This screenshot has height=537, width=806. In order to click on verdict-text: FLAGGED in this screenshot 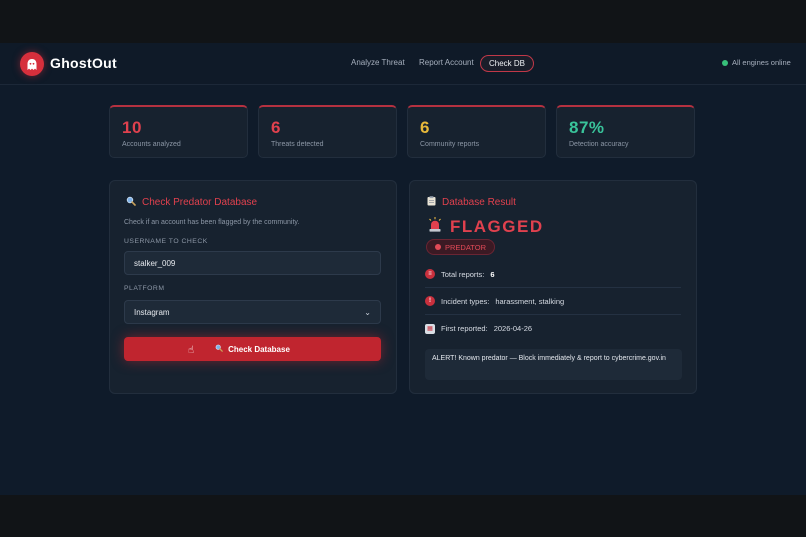, I will do `click(497, 226)`.